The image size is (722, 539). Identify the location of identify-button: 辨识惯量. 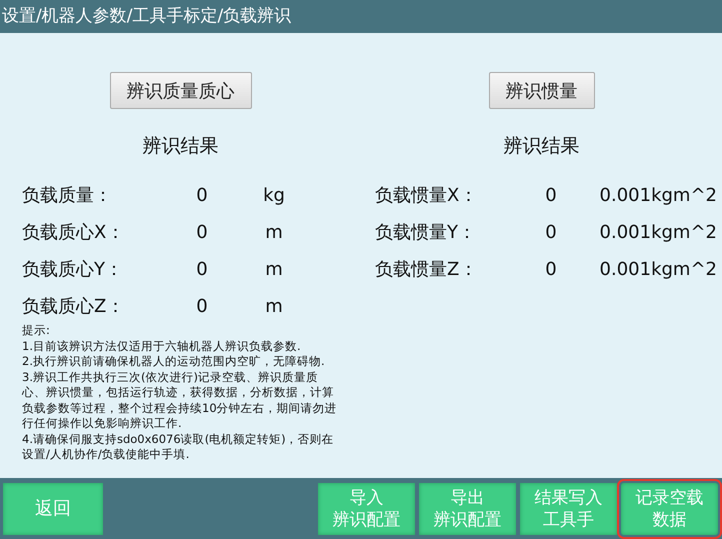
(541, 90).